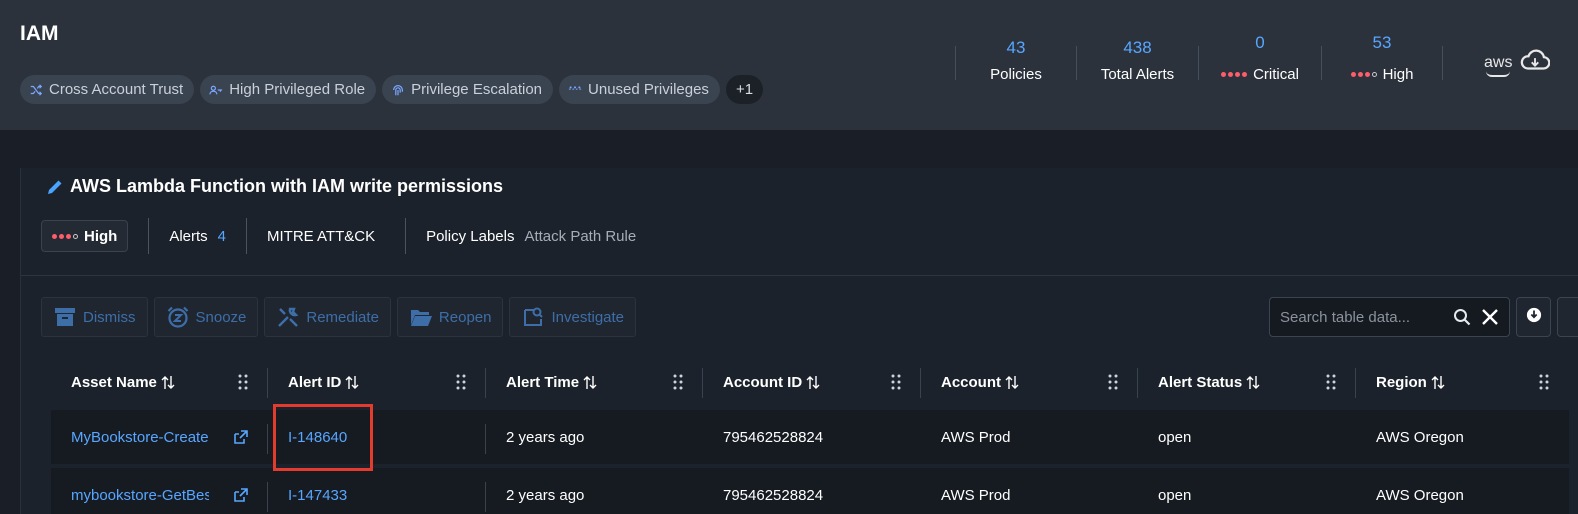 This screenshot has width=1578, height=514. Describe the element at coordinates (1498, 62) in the screenshot. I see `aws-logo-text: aws` at that location.